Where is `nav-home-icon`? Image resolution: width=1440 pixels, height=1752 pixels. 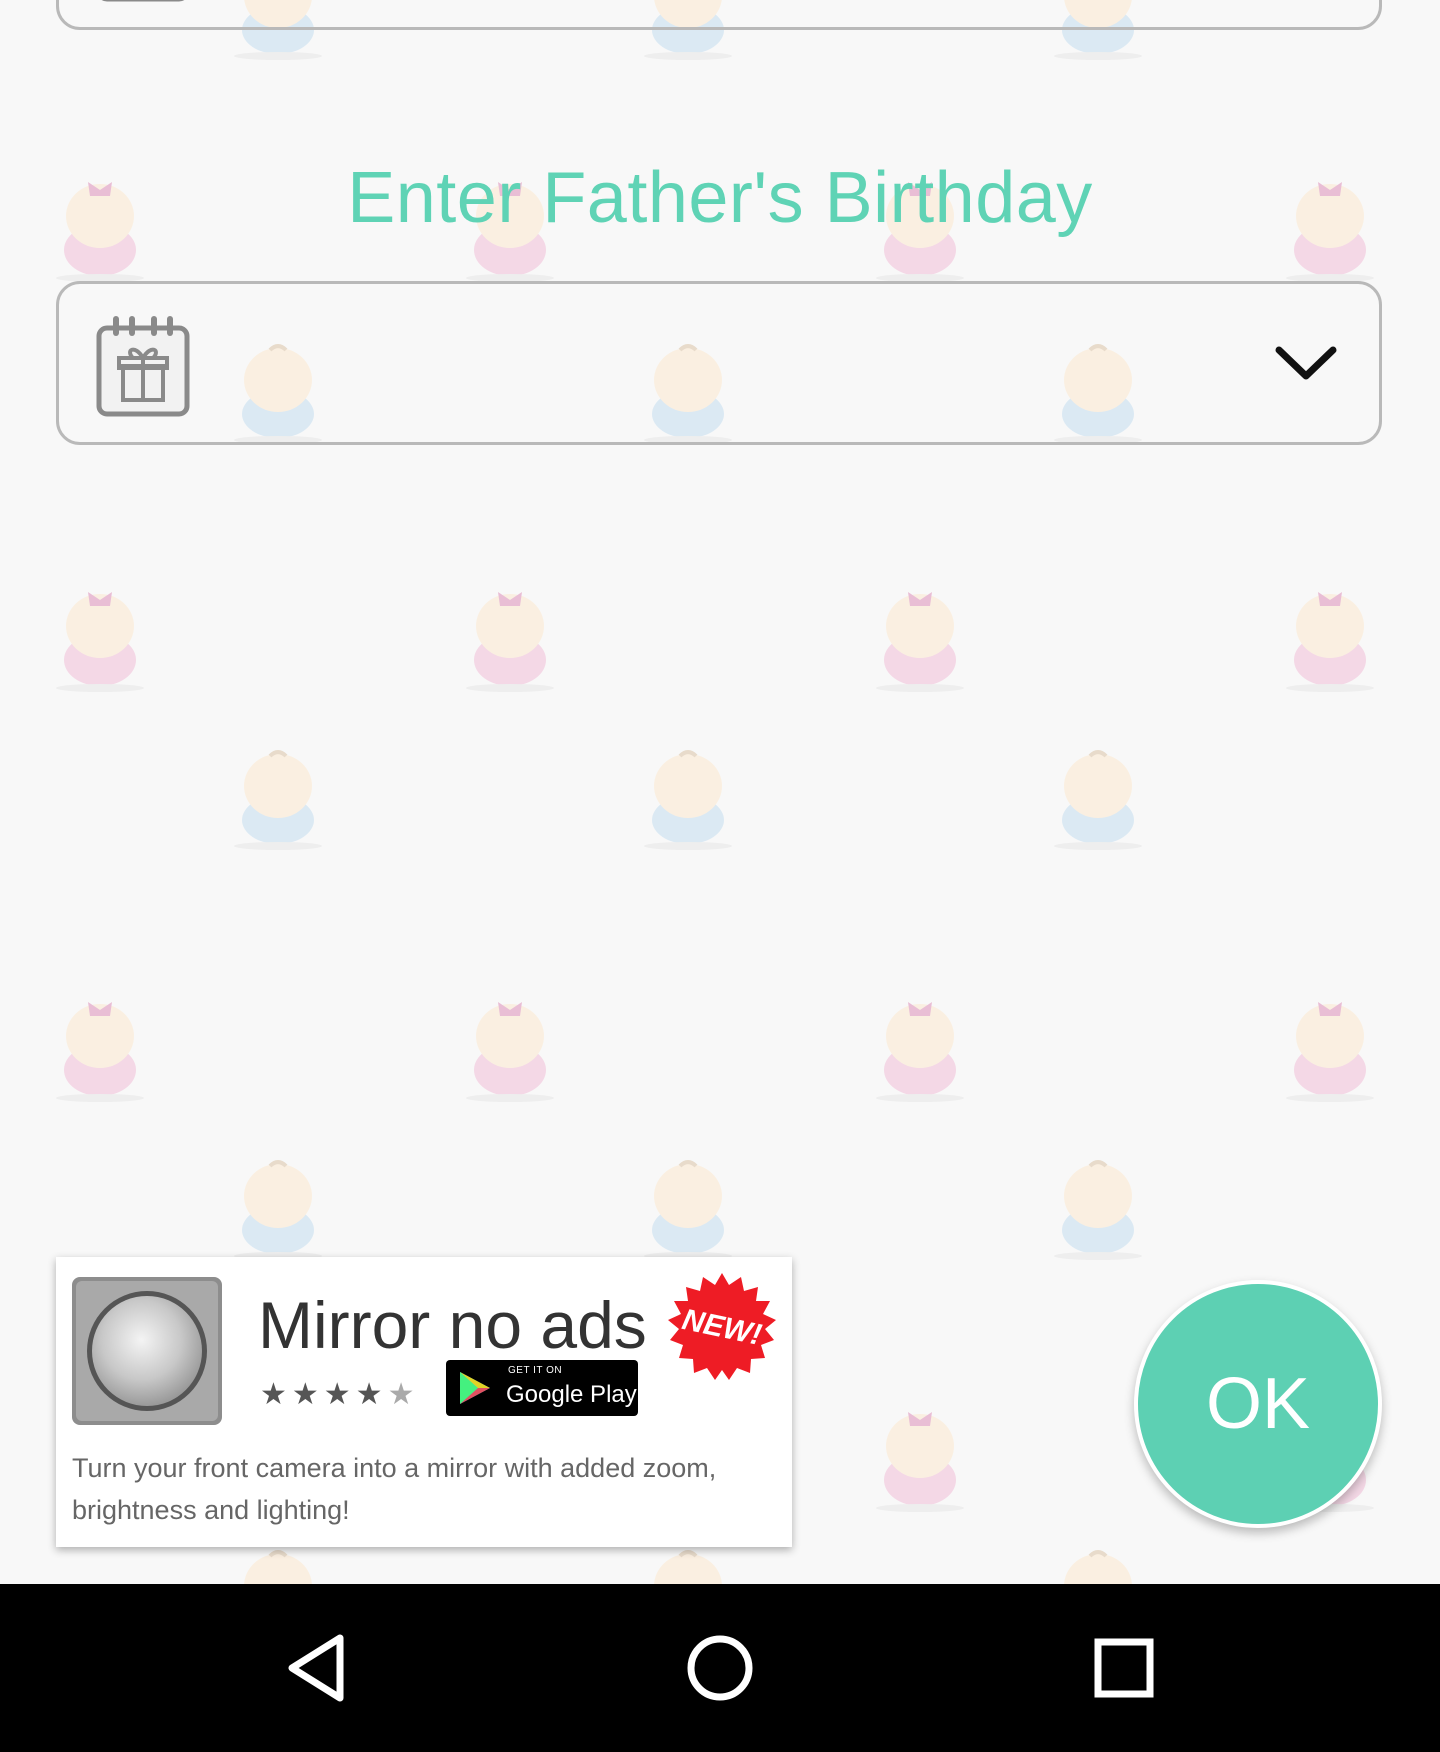 nav-home-icon is located at coordinates (720, 1668).